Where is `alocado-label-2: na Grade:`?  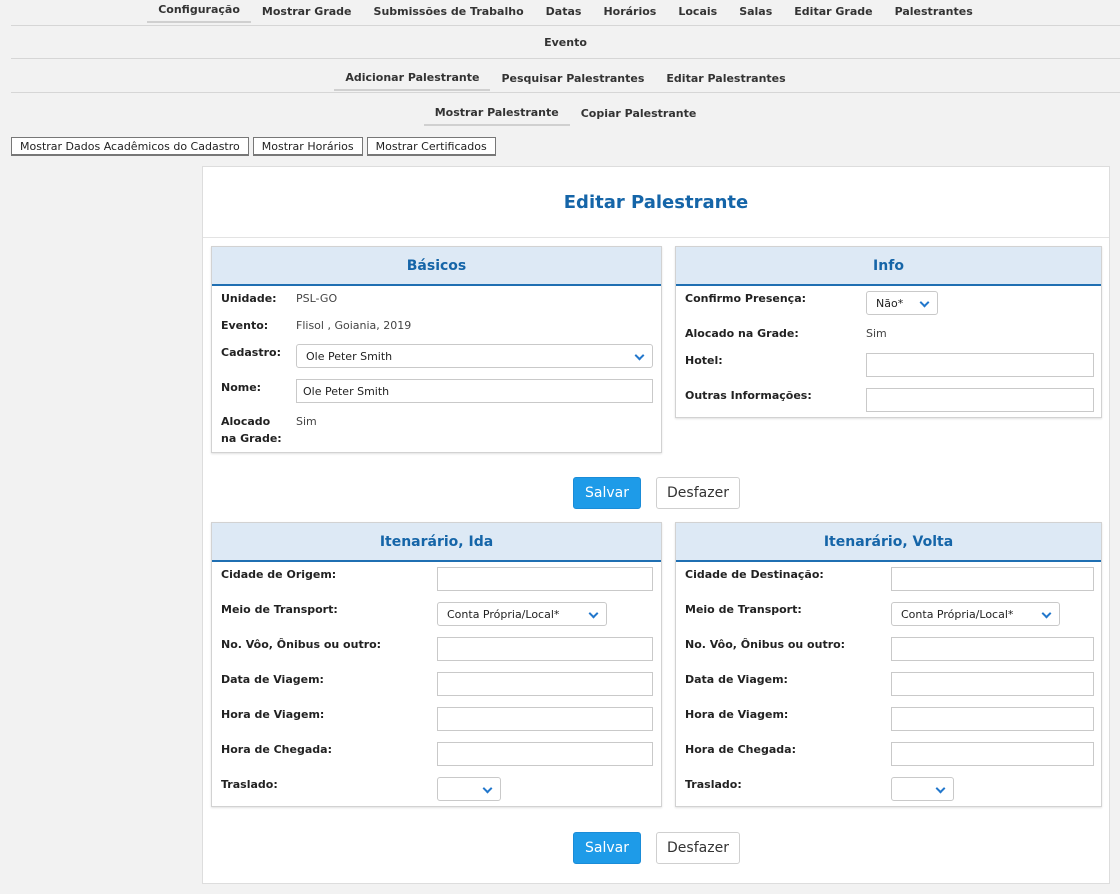
alocado-label-2: na Grade: is located at coordinates (251, 438).